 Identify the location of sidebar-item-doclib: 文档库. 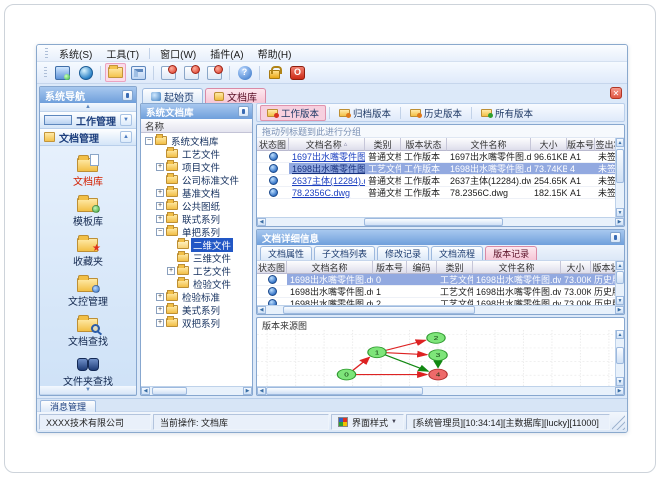
(88, 171).